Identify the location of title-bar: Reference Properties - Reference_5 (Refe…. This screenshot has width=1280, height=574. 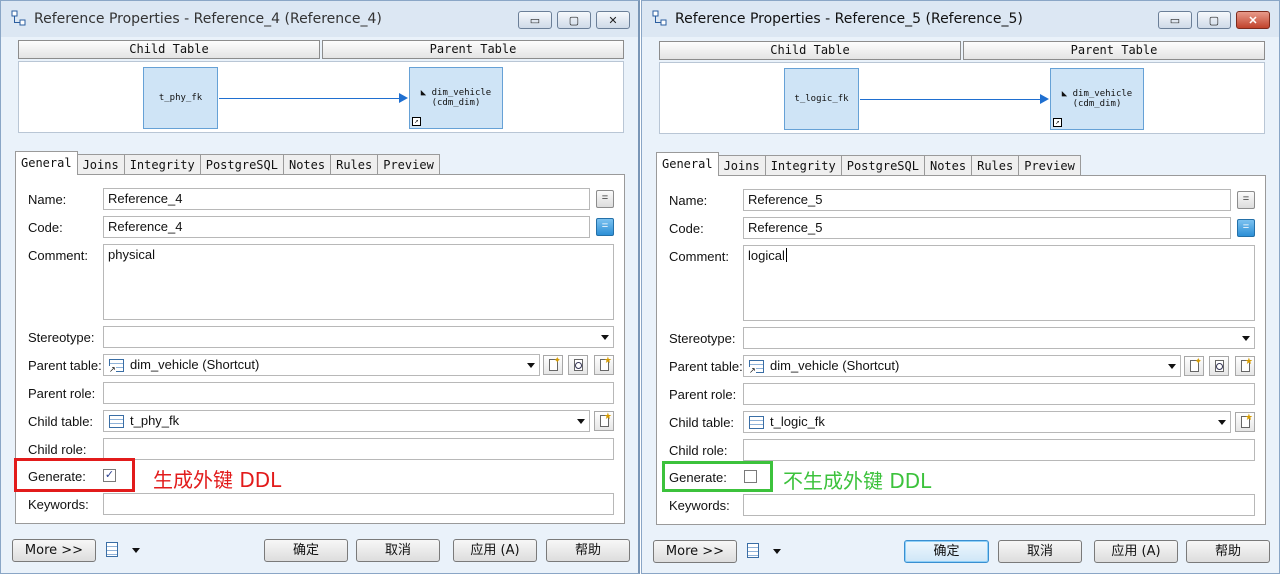
(960, 19).